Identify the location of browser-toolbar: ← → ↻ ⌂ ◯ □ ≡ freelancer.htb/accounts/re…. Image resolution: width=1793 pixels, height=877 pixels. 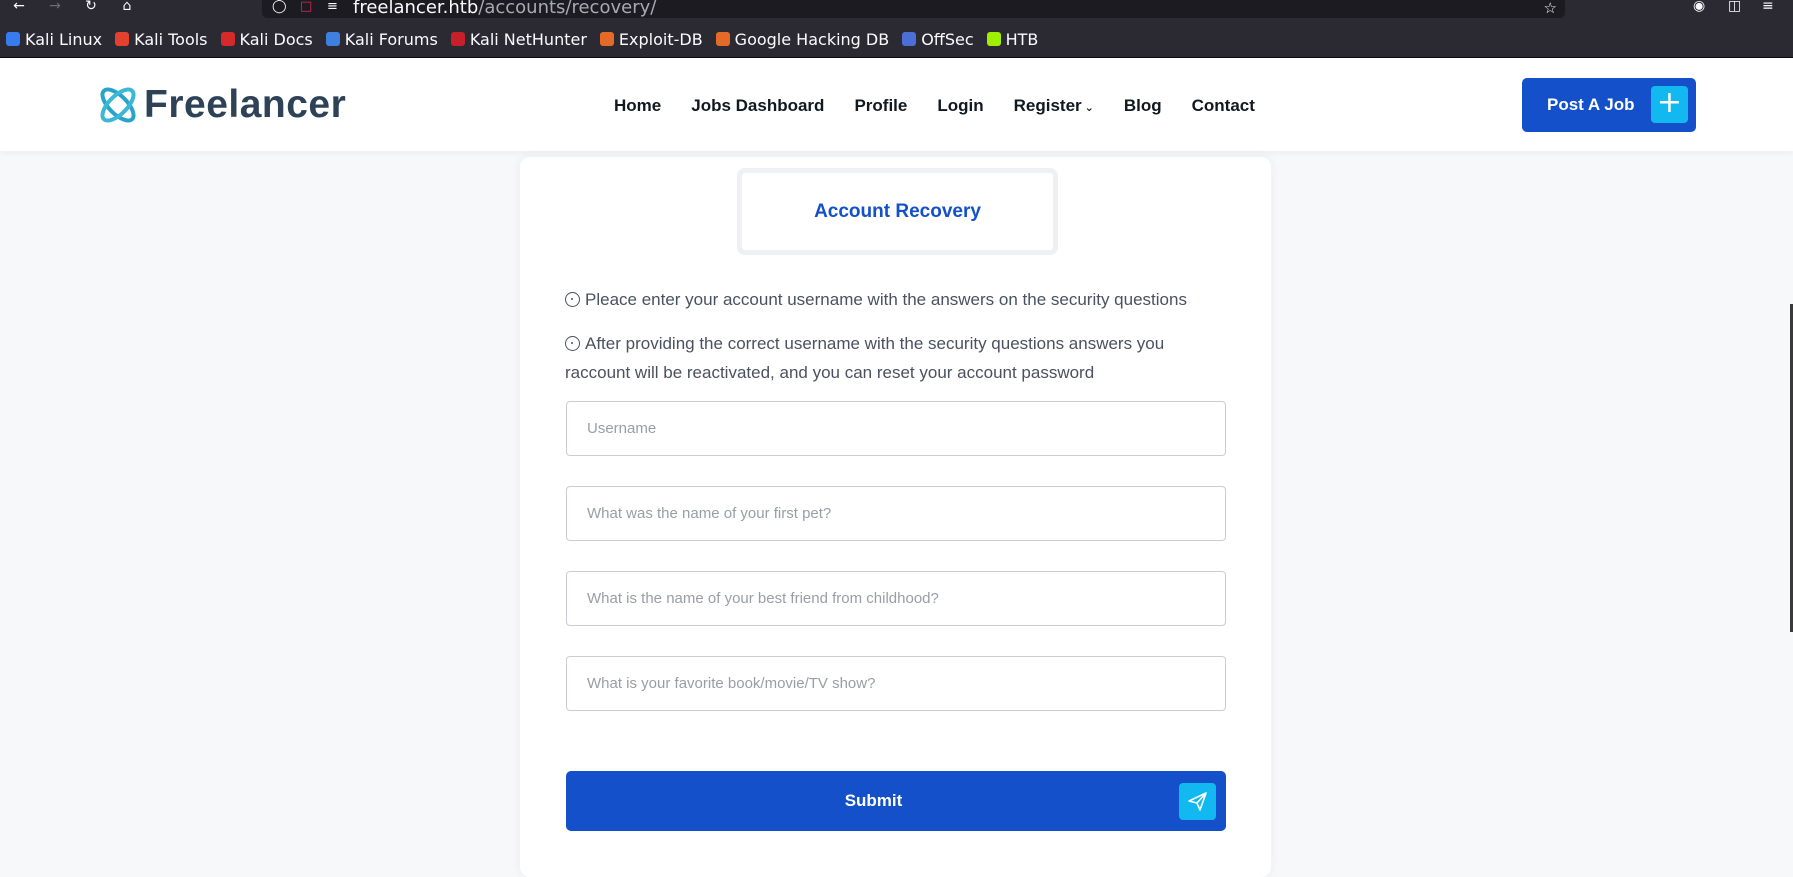
(896, 10).